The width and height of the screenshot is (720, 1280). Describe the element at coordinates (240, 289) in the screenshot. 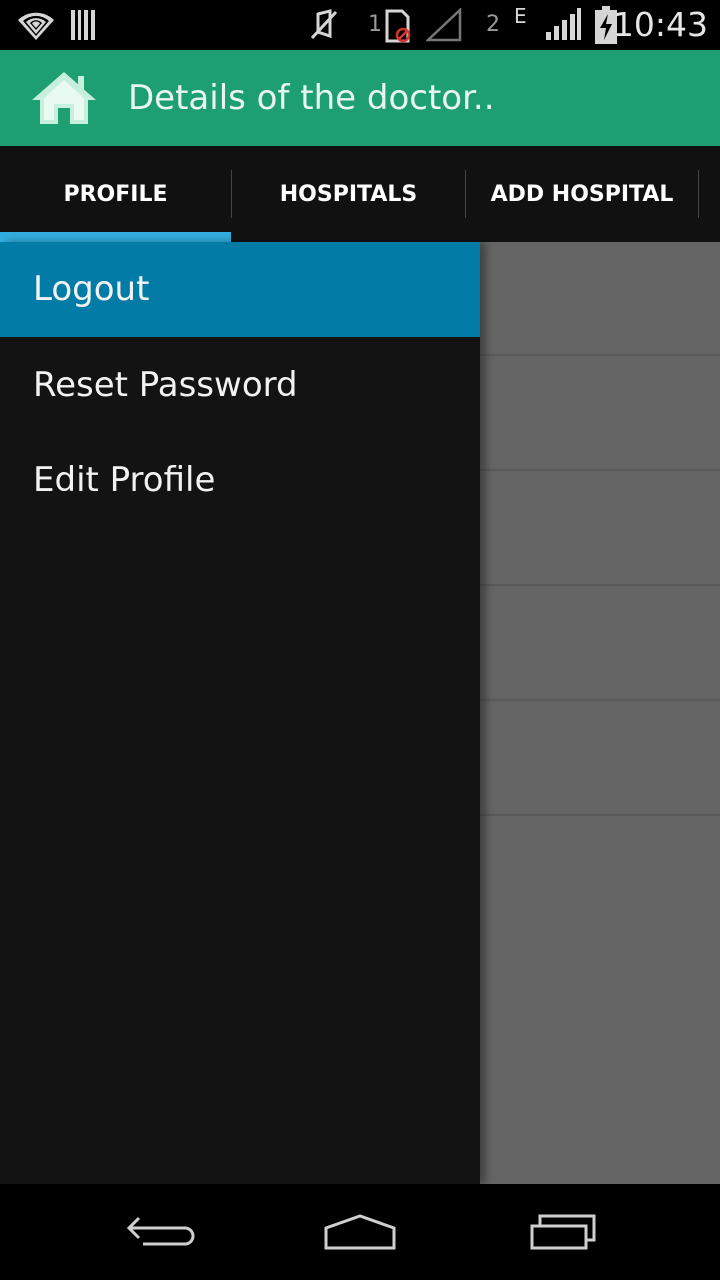

I see `drawer-item-logout: Logout` at that location.